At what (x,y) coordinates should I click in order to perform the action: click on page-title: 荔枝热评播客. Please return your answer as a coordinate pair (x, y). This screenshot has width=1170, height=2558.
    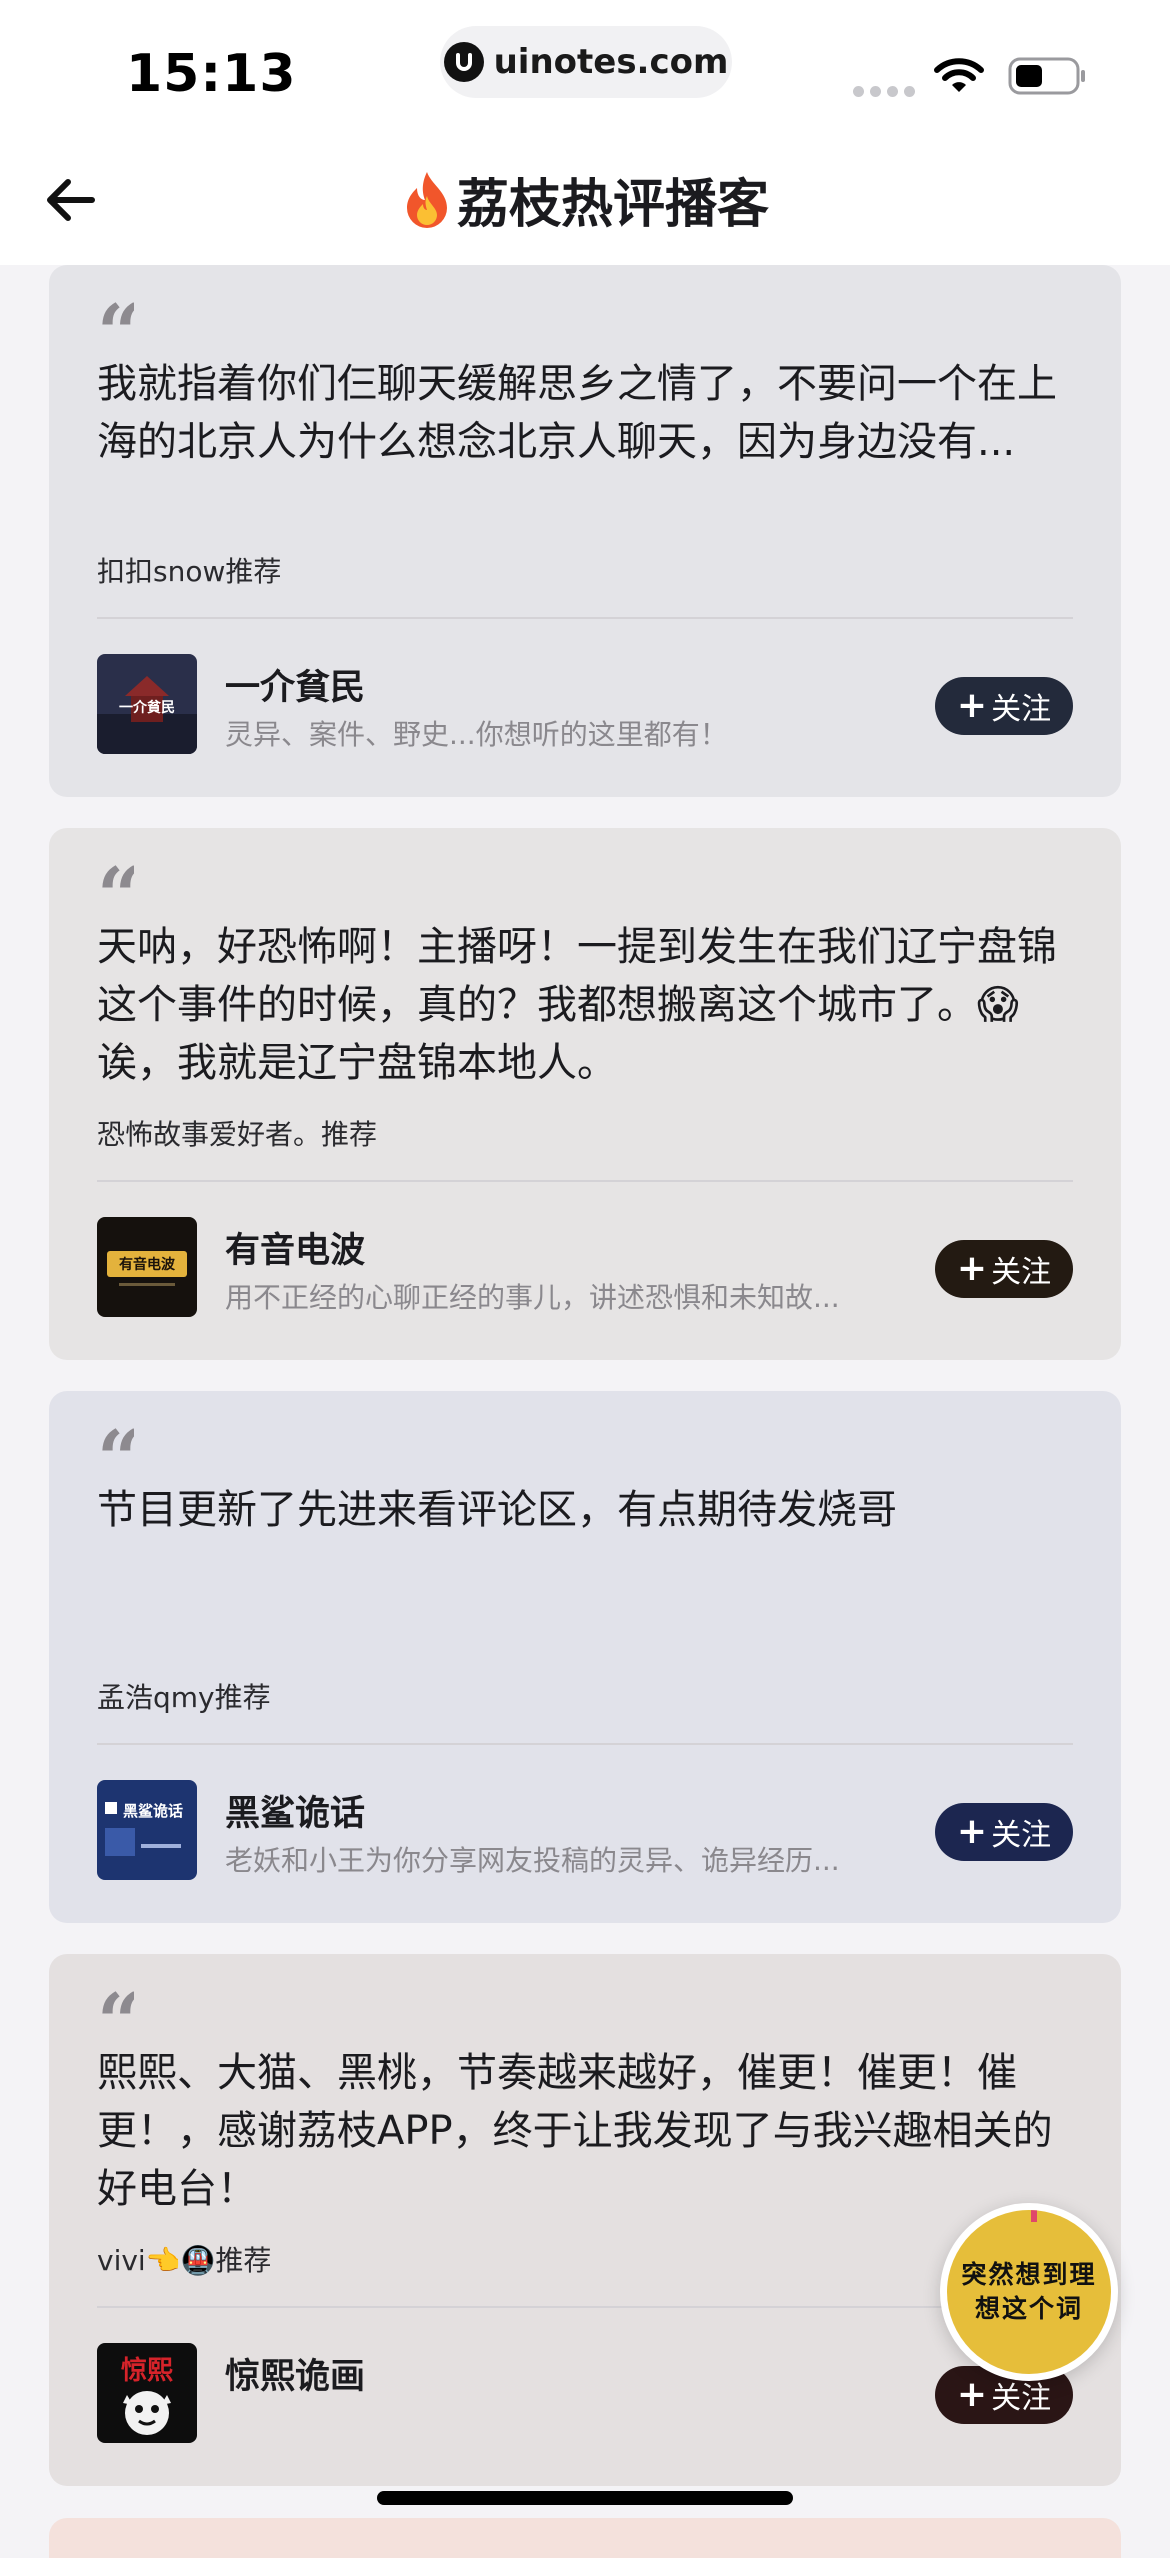
    Looking at the image, I should click on (585, 201).